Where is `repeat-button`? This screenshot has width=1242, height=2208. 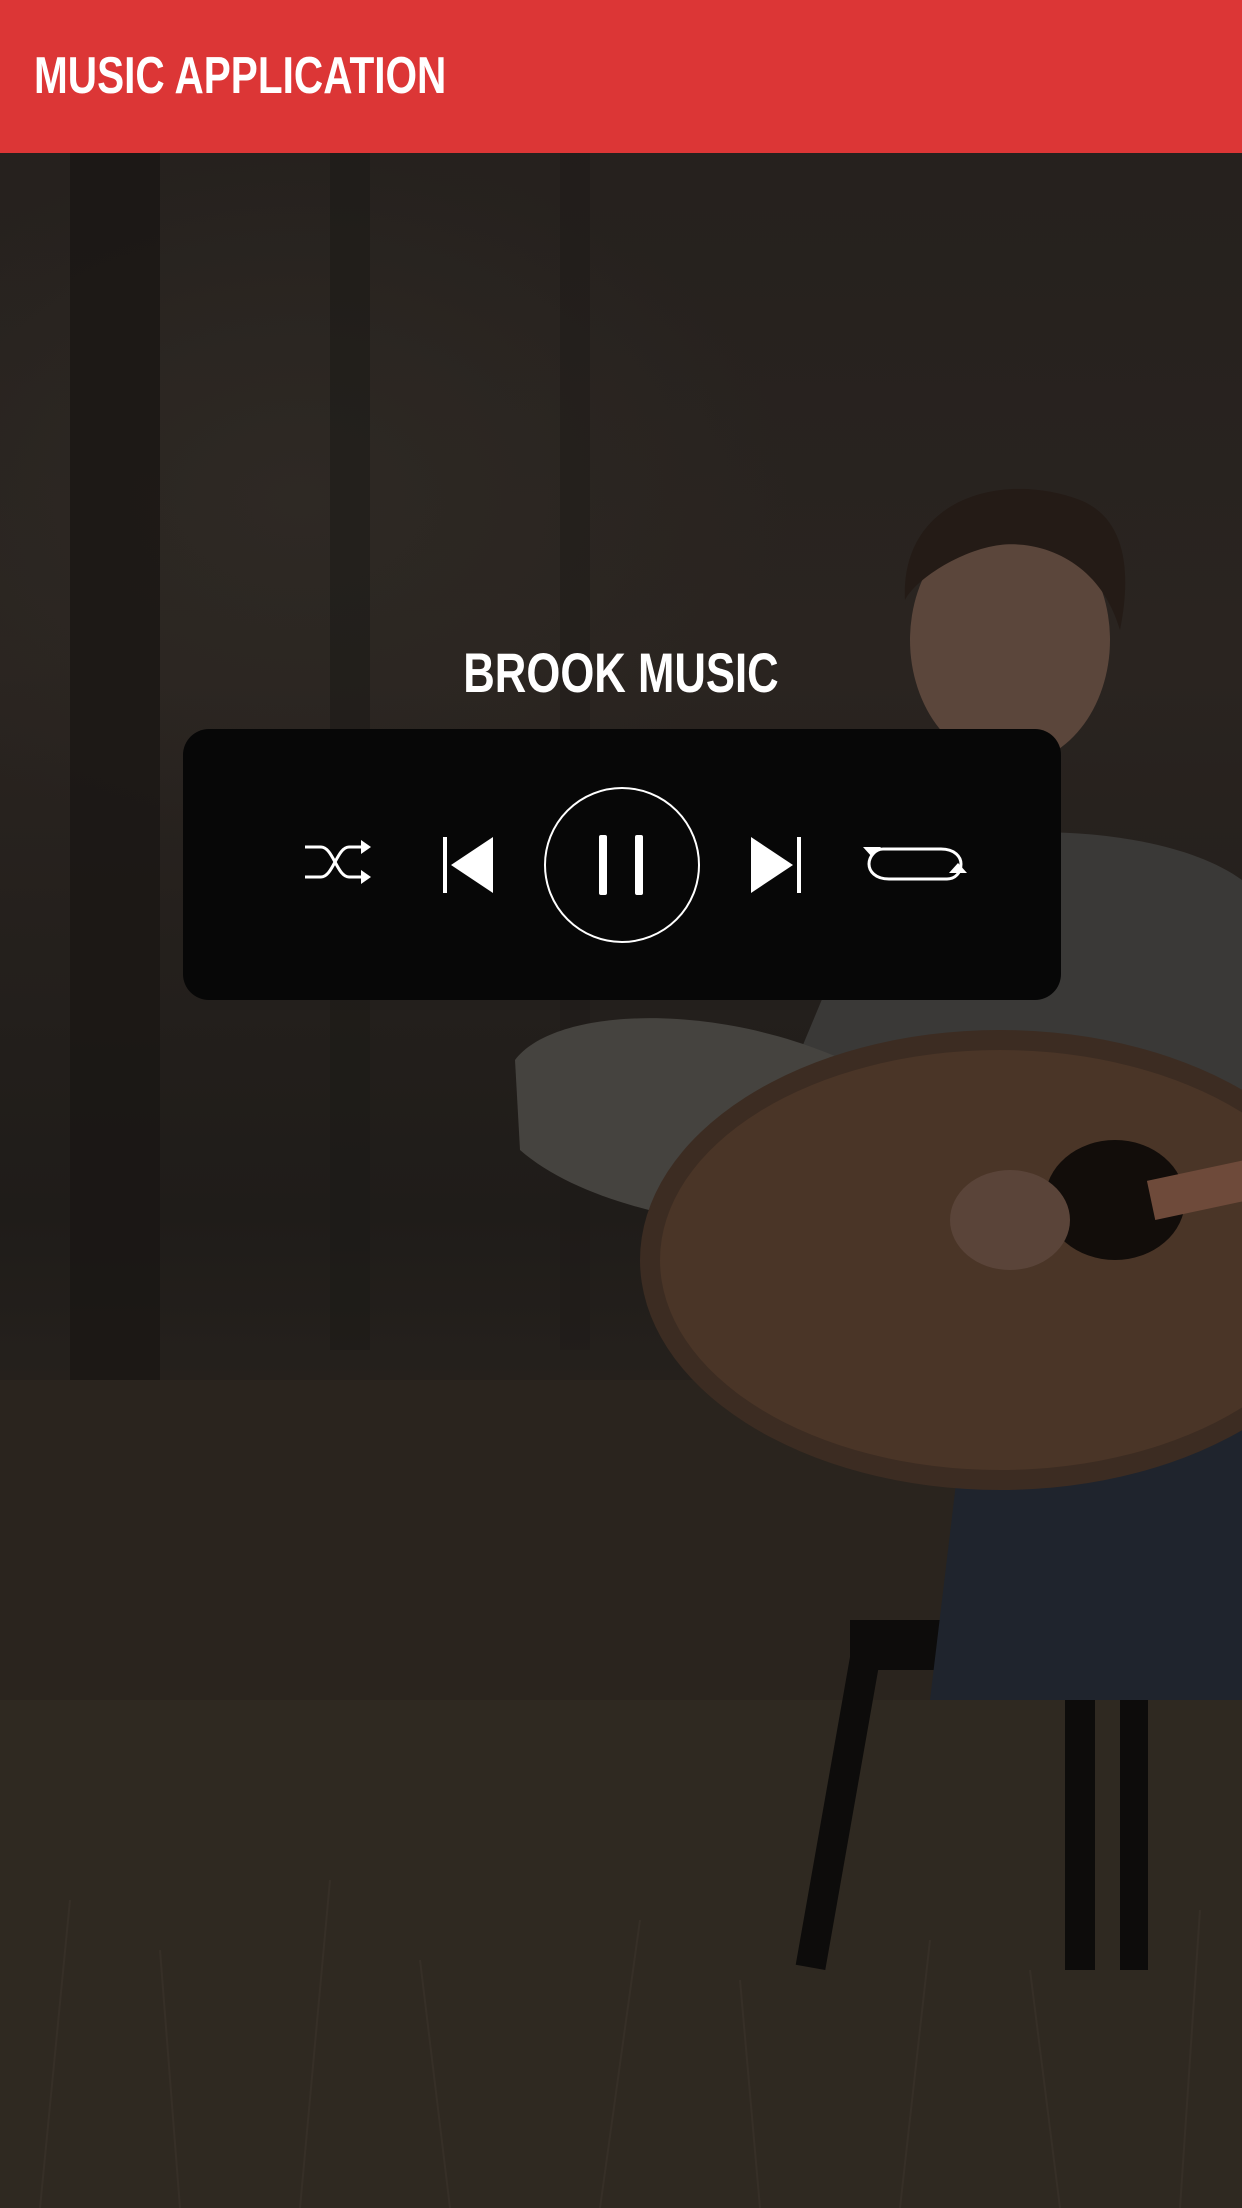 repeat-button is located at coordinates (915, 864).